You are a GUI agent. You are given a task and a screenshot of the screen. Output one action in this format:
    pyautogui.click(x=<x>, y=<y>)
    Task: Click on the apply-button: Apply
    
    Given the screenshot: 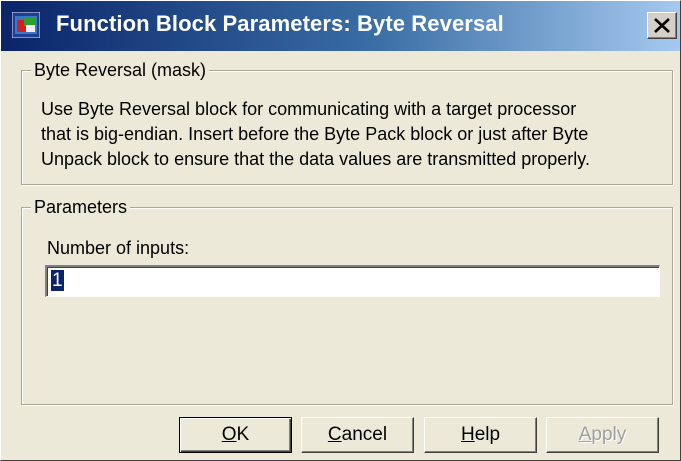 What is the action you would take?
    pyautogui.click(x=602, y=435)
    